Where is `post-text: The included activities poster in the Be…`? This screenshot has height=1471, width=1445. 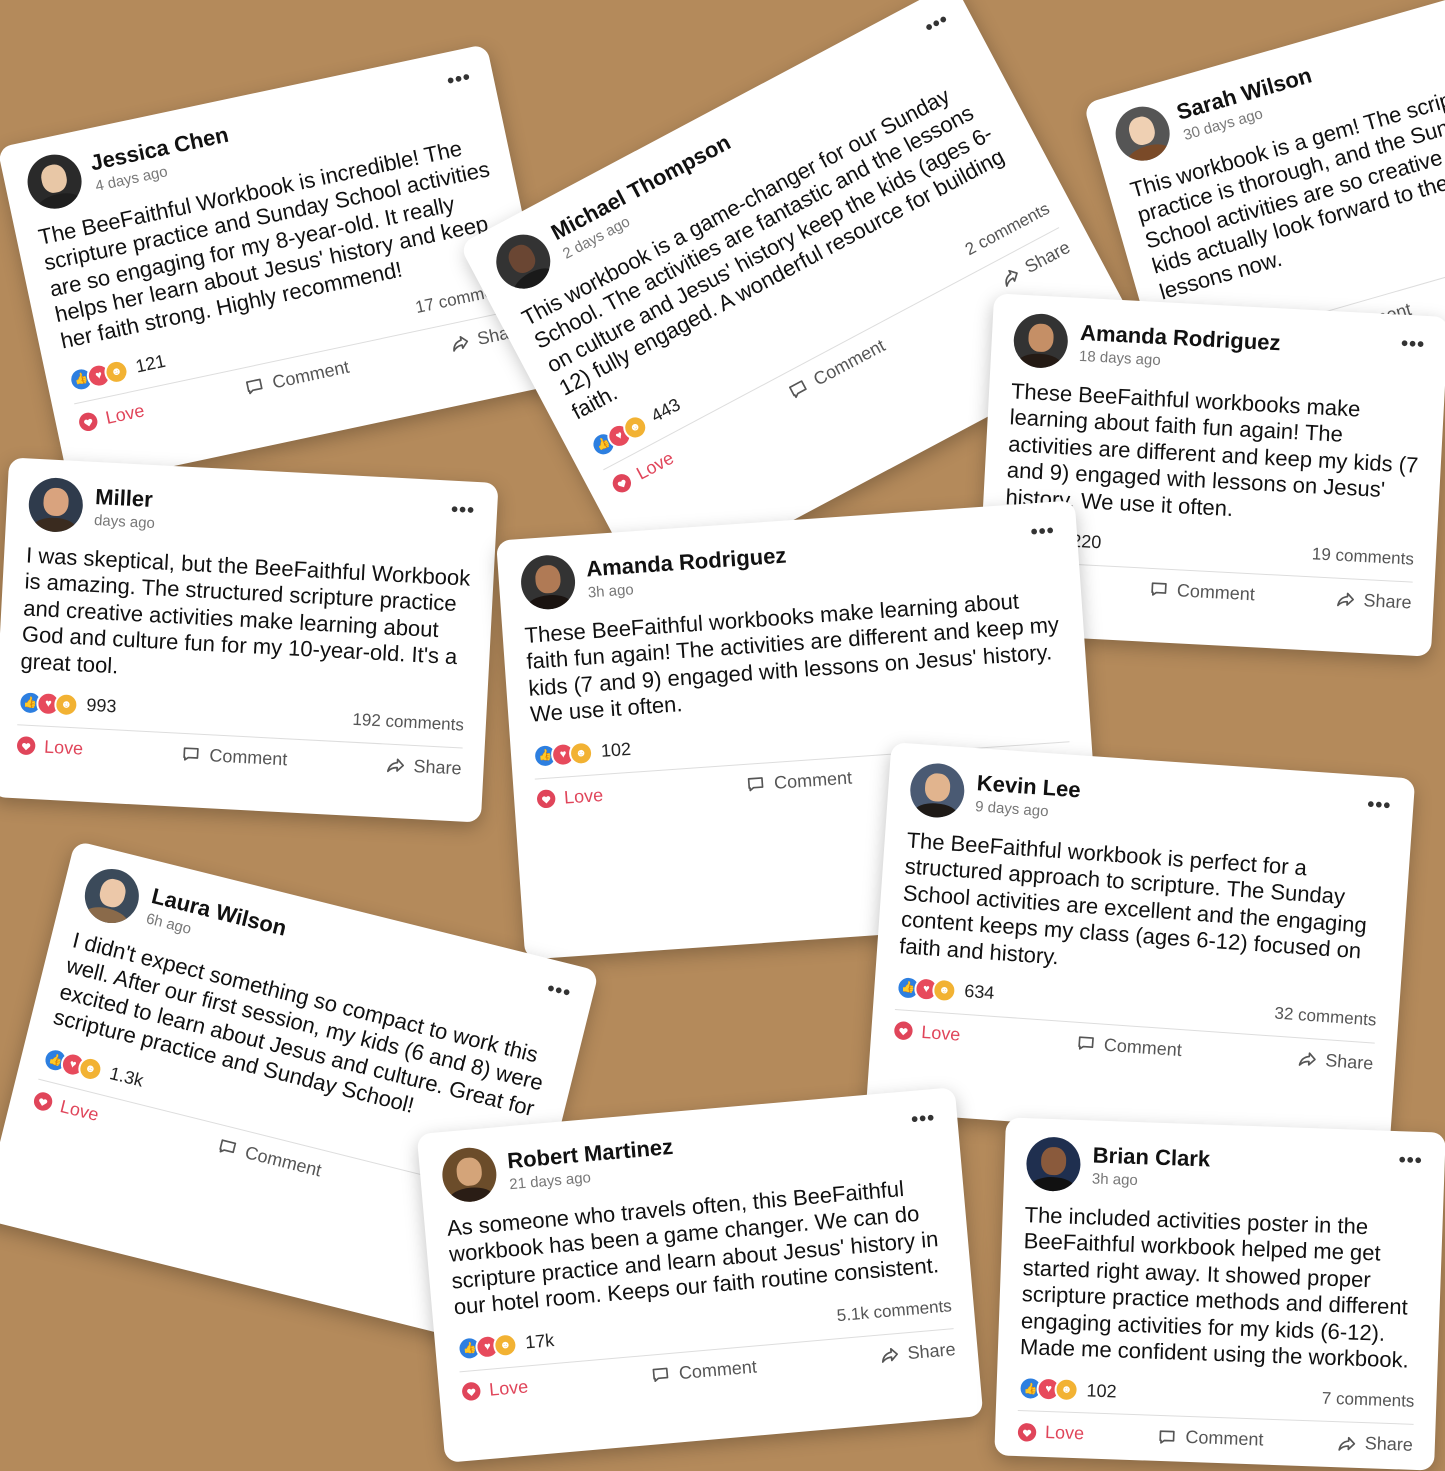
post-text: The included activities poster in the Be… is located at coordinates (1214, 1287).